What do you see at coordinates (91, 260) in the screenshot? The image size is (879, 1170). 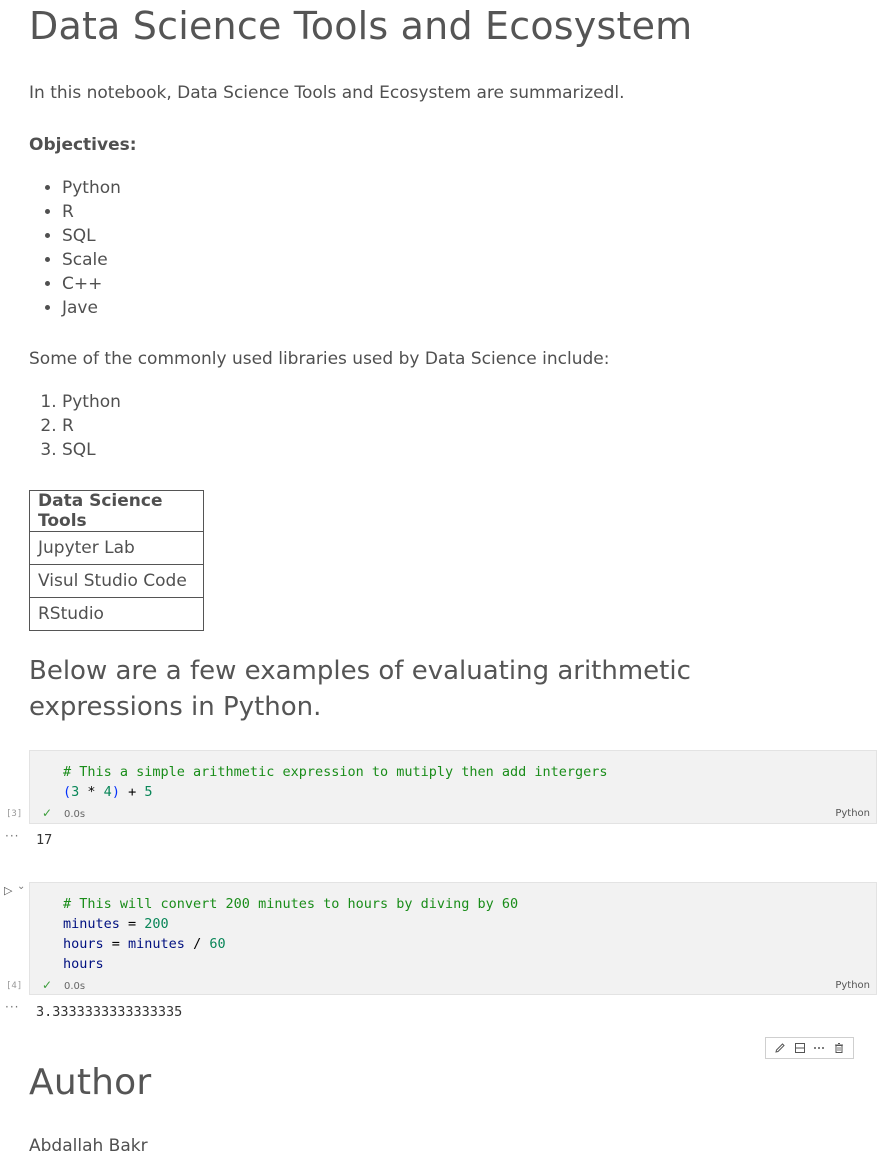 I see `list-item: Scale` at bounding box center [91, 260].